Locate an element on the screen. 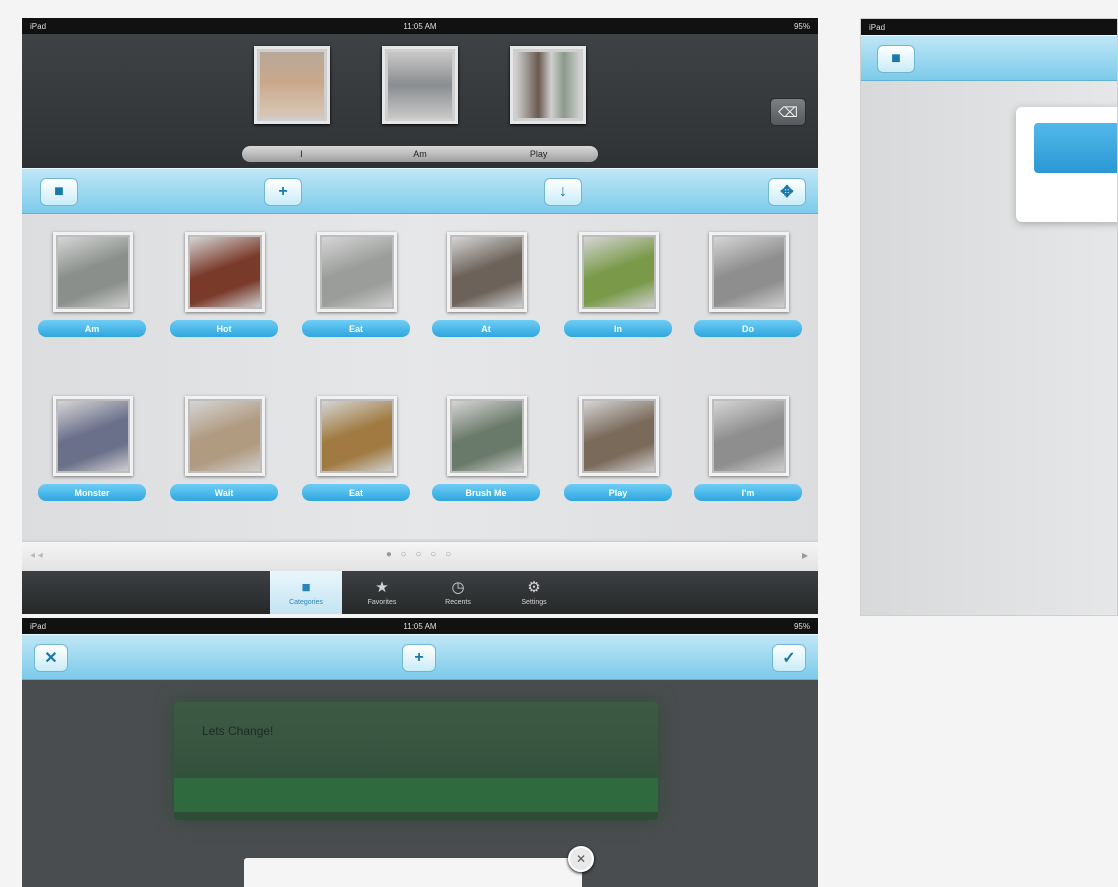  symbol-tile: Do is located at coordinates (749, 287).